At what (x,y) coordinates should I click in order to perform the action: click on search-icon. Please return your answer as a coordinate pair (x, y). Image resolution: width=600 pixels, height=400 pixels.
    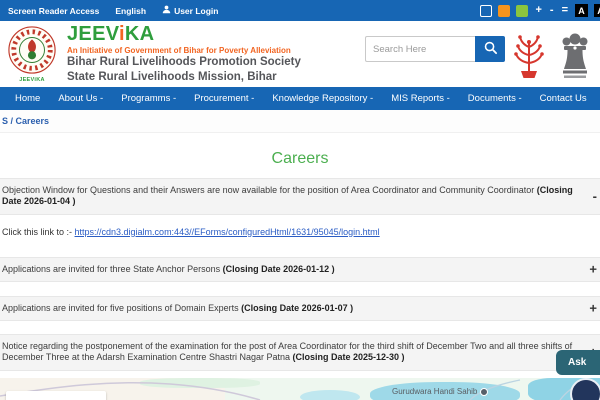
    Looking at the image, I should click on (490, 49).